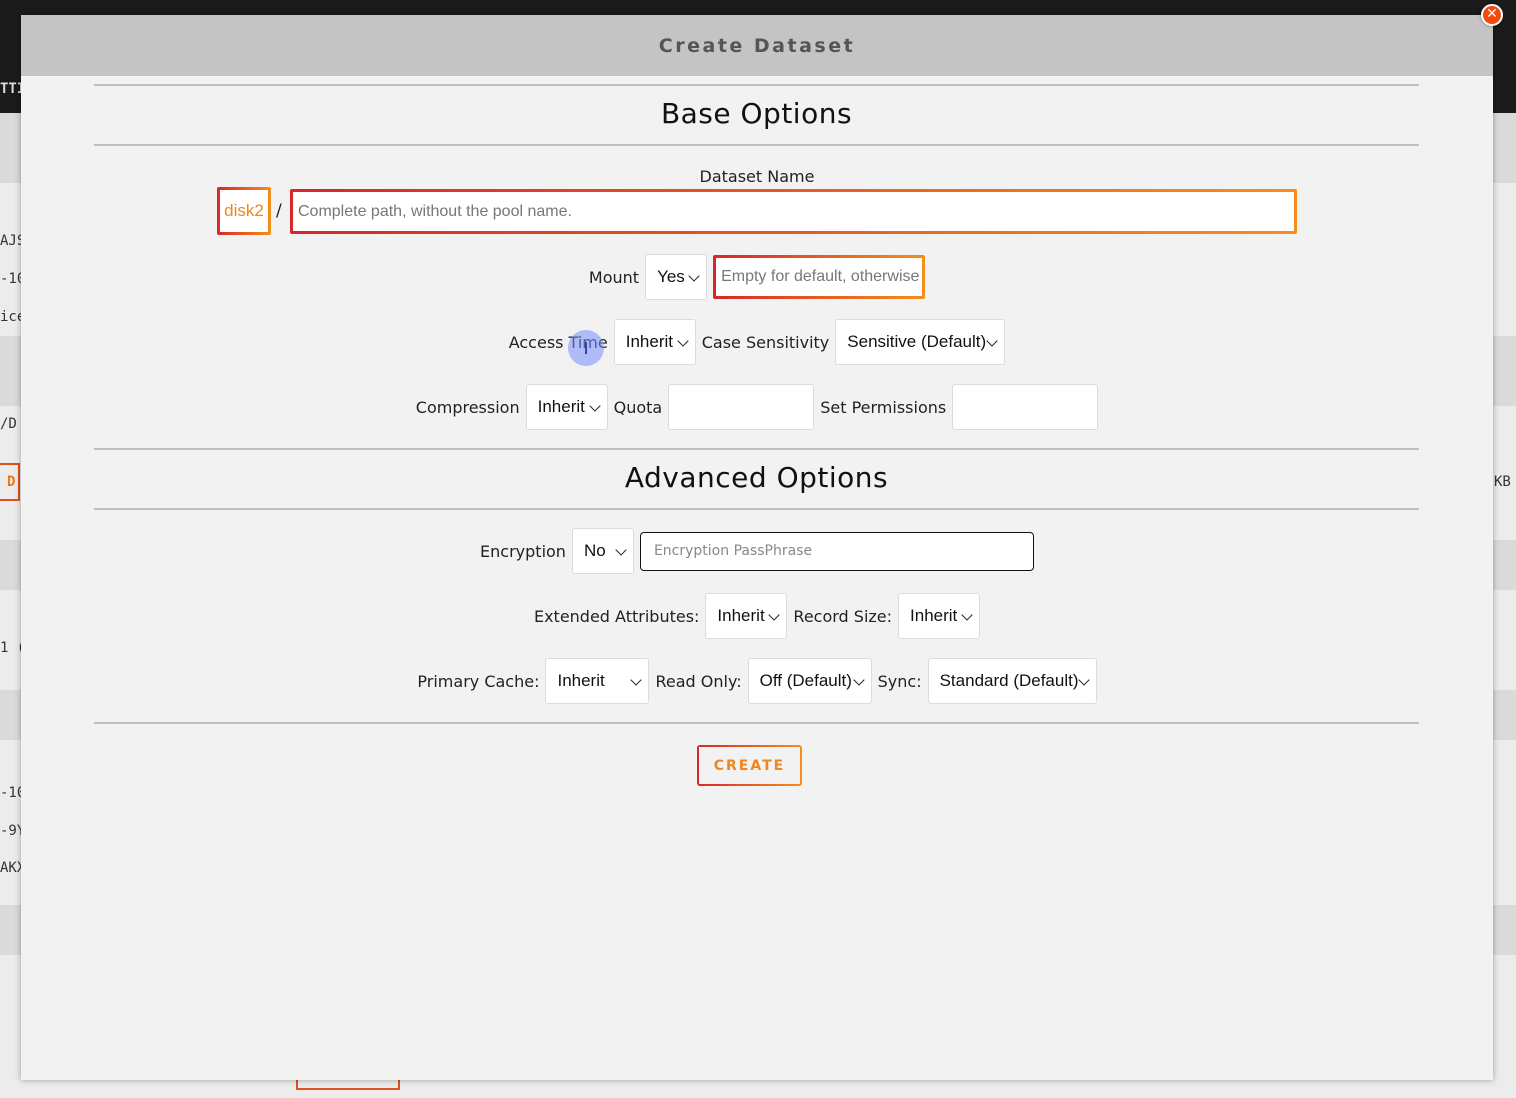 The width and height of the screenshot is (1516, 1098). I want to click on dataset-name-label: Dataset Name, so click(757, 176).